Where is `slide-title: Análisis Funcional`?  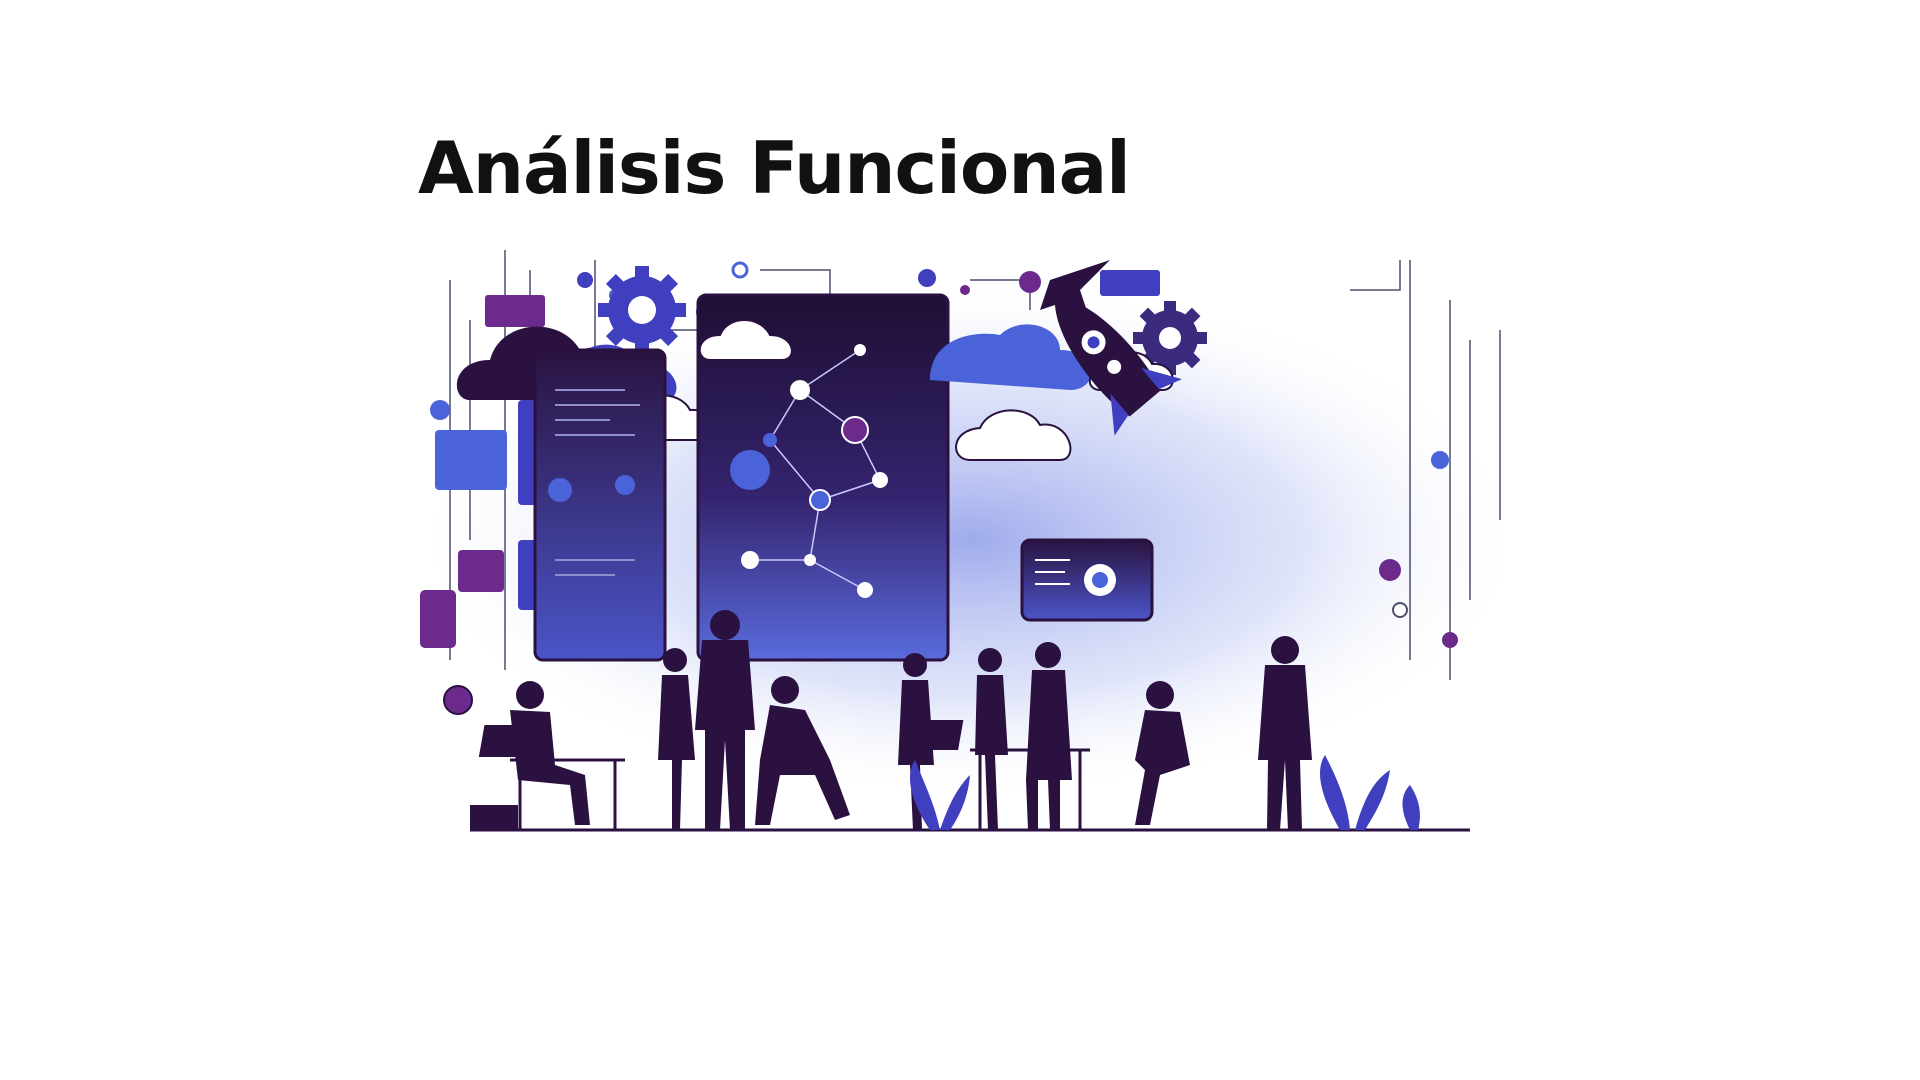 slide-title: Análisis Funcional is located at coordinates (774, 168).